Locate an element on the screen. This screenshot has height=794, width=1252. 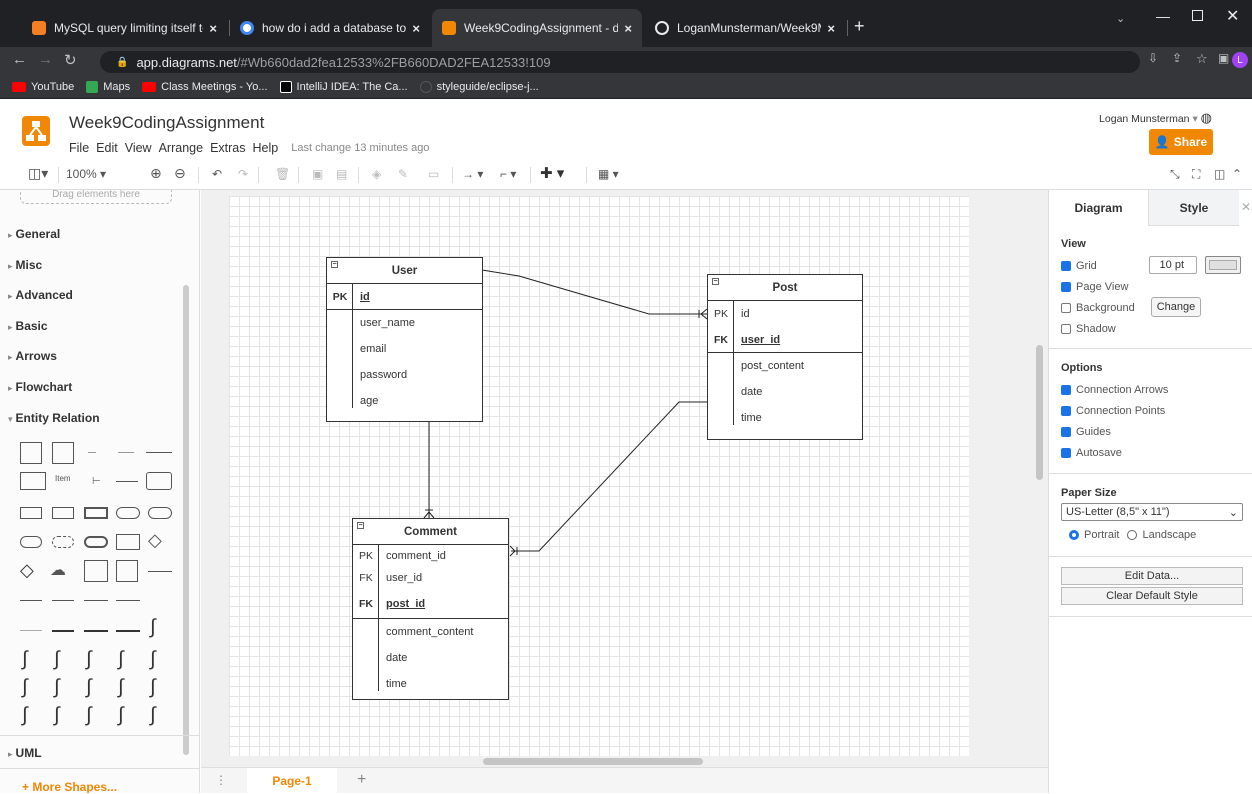
menu-file: File is located at coordinates (79, 148).